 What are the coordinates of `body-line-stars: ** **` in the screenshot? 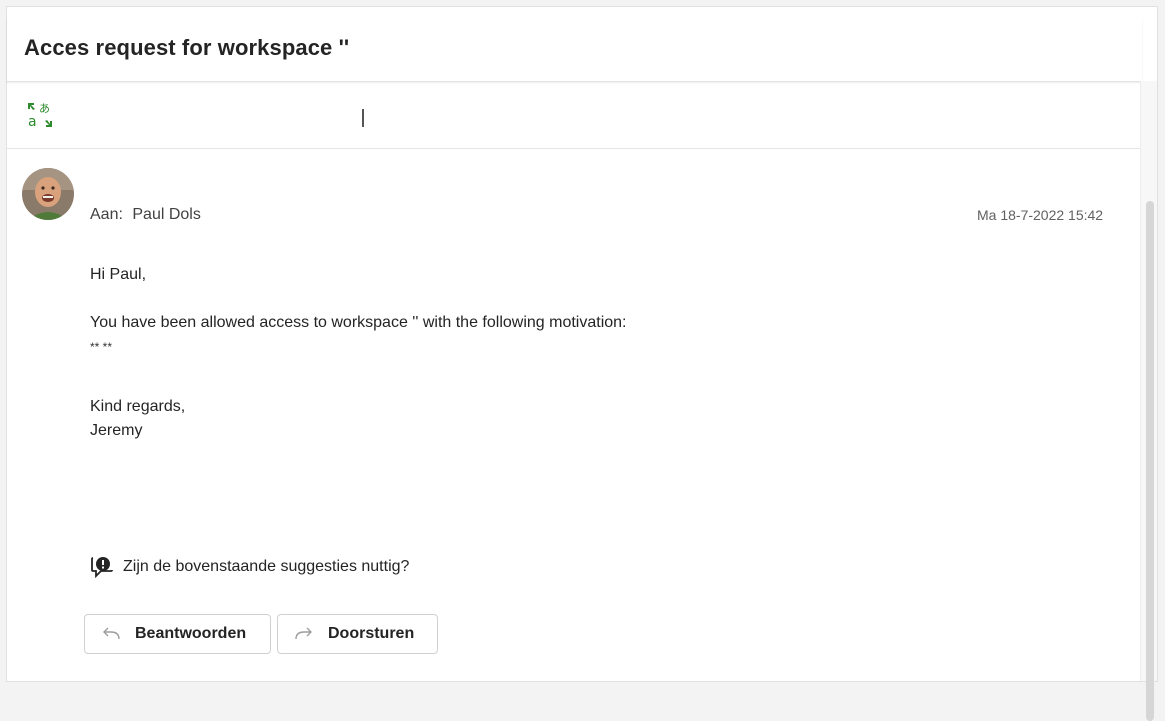 It's located at (101, 347).